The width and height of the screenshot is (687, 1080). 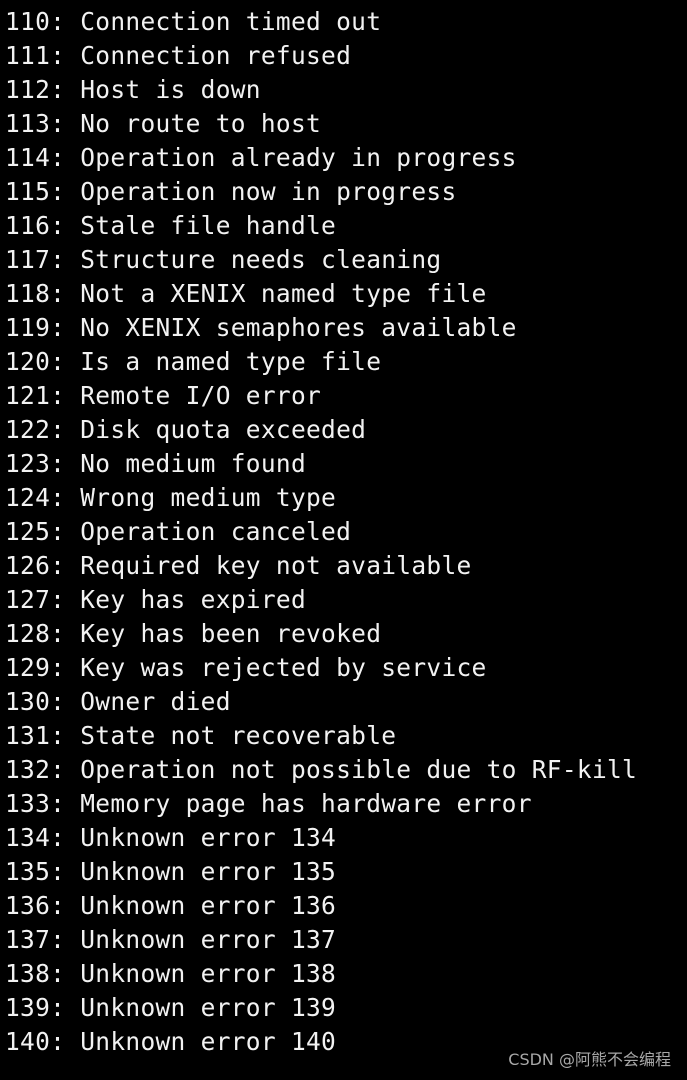 I want to click on terminal-line: 115: Operation now in progress, so click(x=231, y=191).